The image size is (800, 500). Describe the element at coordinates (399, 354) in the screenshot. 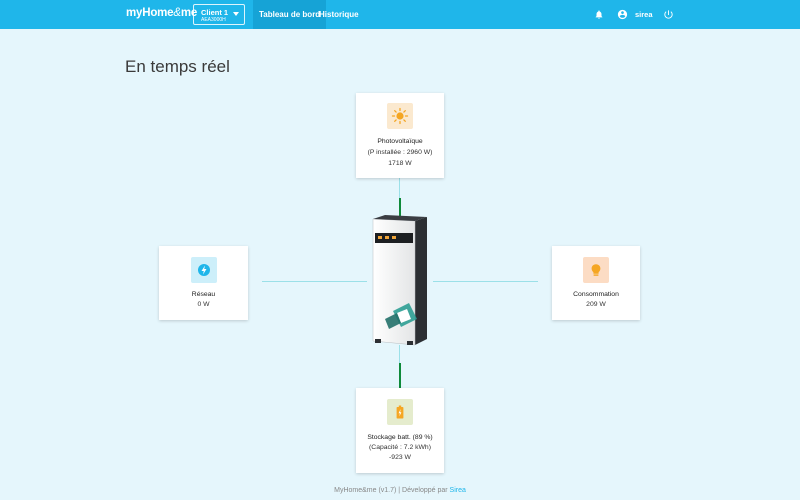

I see `battery-connector-idle` at that location.